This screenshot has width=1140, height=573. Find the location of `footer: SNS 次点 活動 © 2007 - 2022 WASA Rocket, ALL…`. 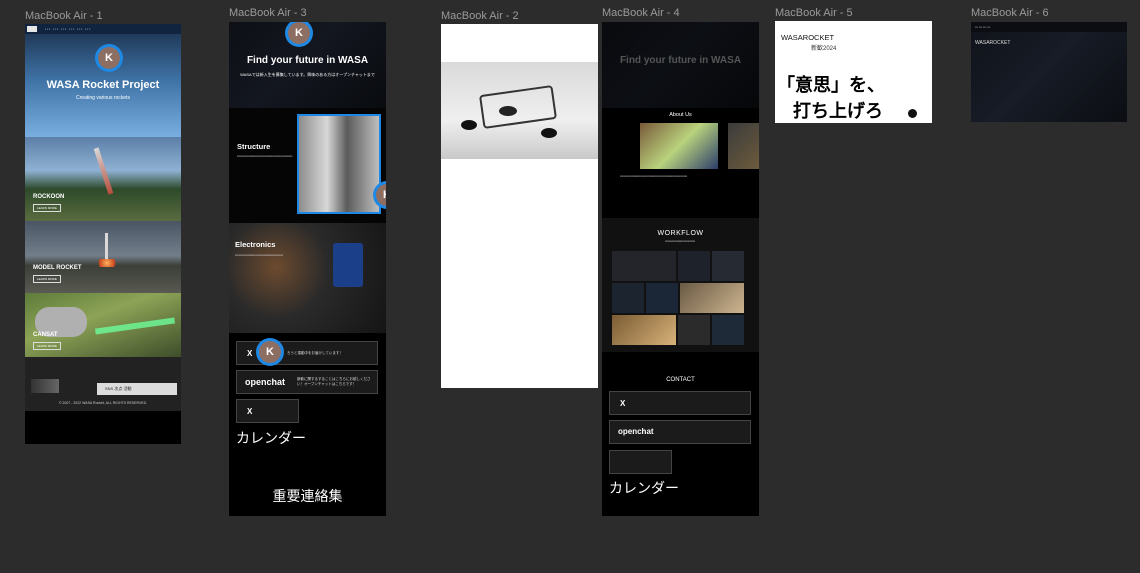

footer: SNS 次点 活動 © 2007 - 2022 WASA Rocket, ALL… is located at coordinates (103, 384).